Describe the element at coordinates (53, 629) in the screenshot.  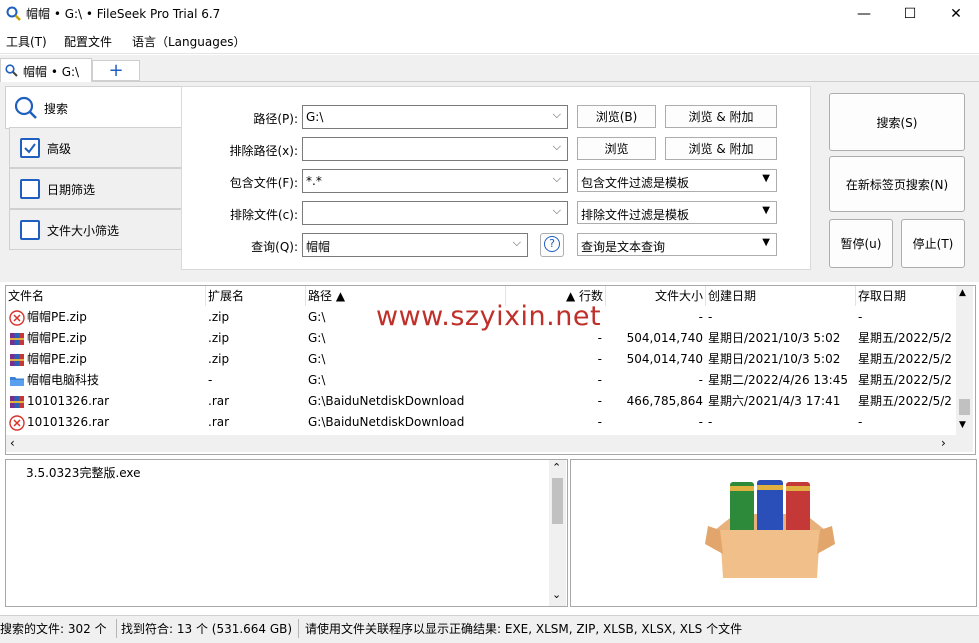
I see `status-searched: 搜索的文件: 302 个` at that location.